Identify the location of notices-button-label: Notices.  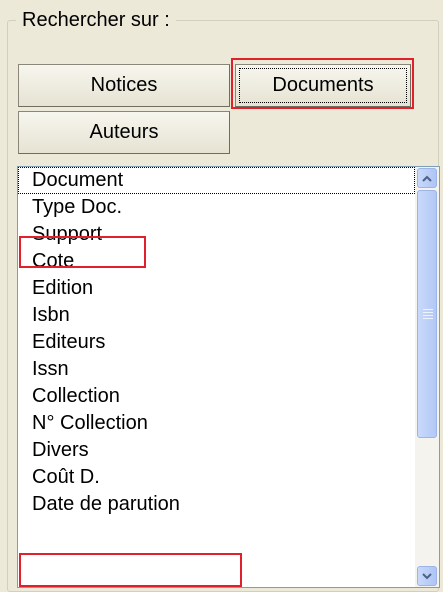
(124, 85).